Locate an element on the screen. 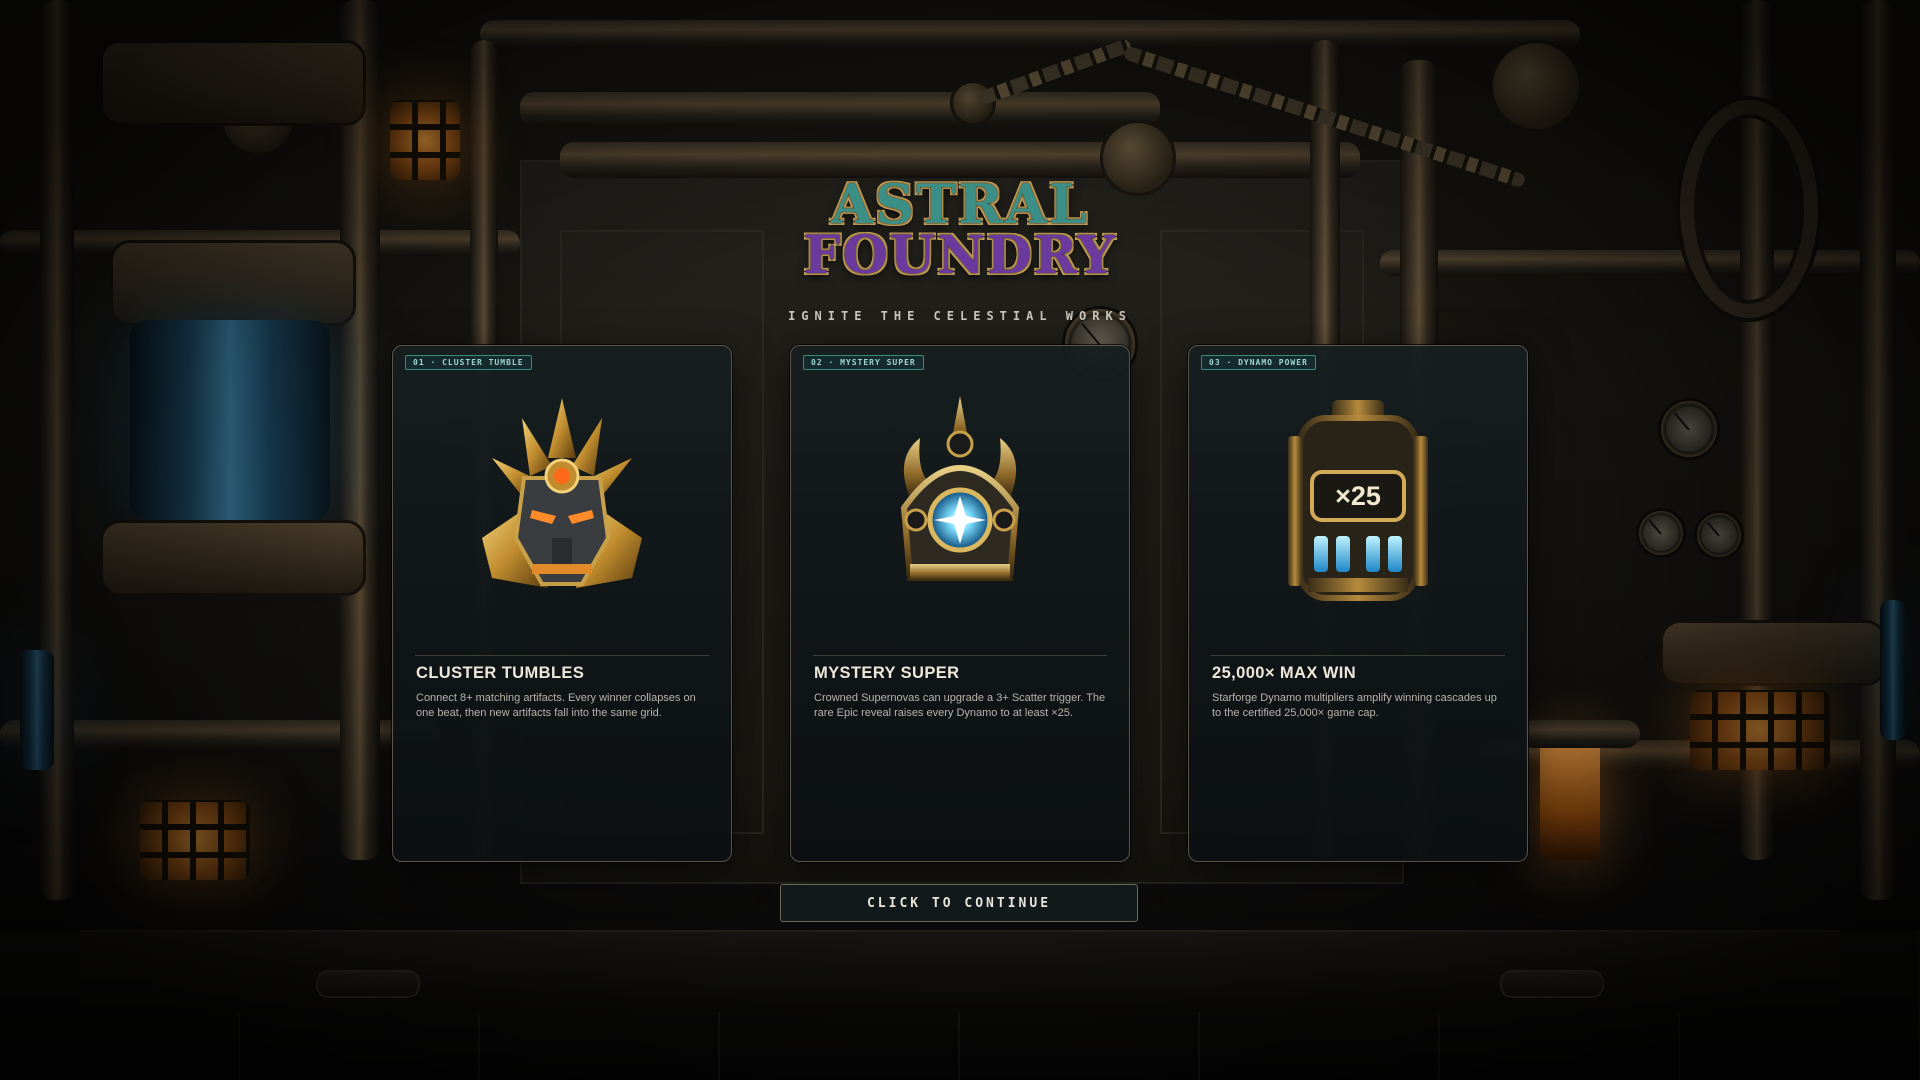 This screenshot has height=1080, width=1920. valve-wheel is located at coordinates (1749, 209).